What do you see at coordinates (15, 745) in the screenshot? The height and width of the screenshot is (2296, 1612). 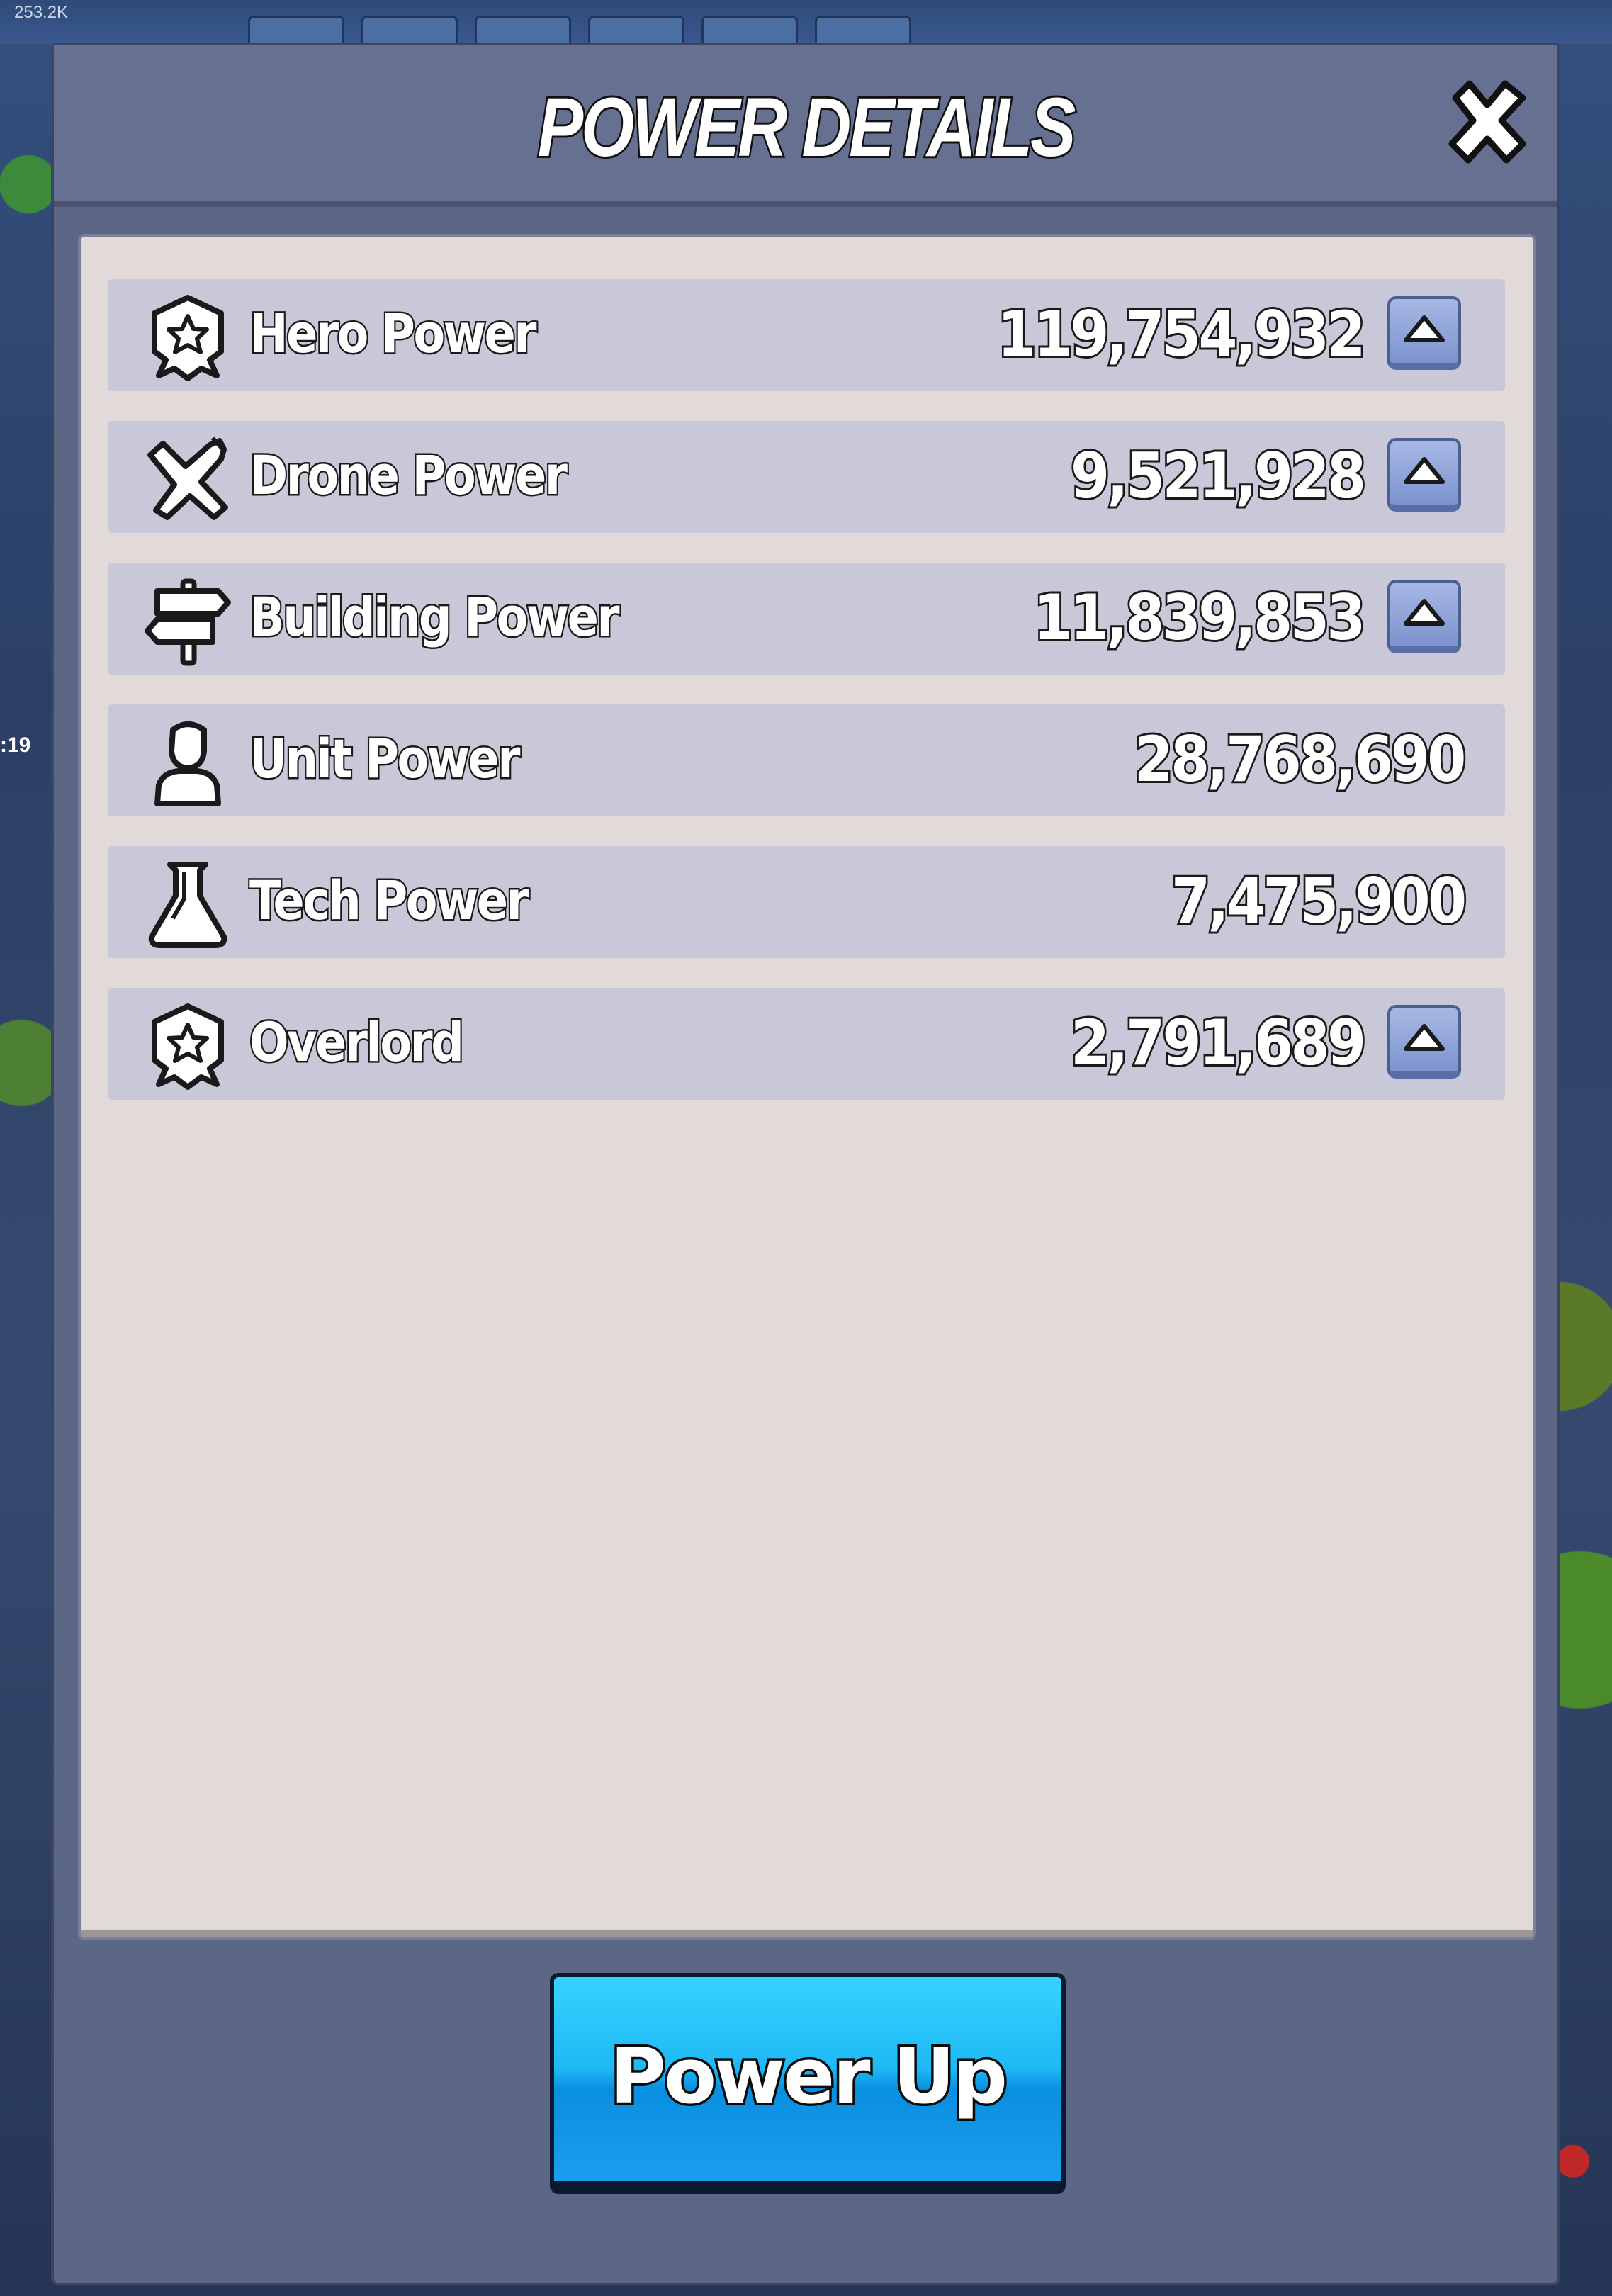 I see `background-timer-text: :19` at bounding box center [15, 745].